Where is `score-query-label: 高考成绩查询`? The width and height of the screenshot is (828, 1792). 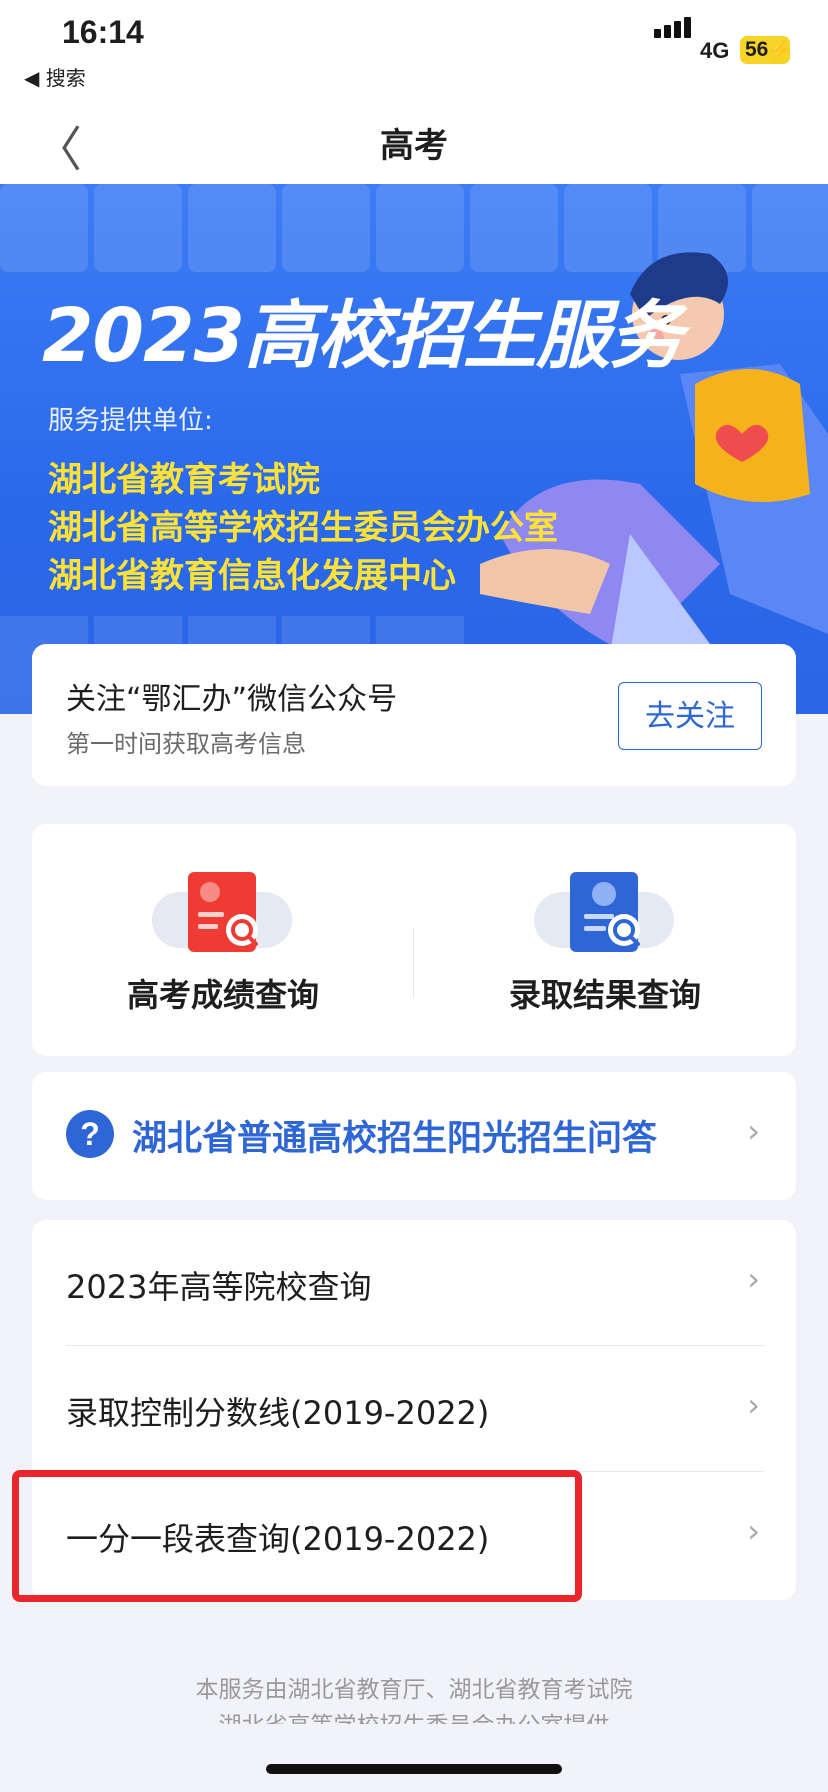 score-query-label: 高考成绩查询 is located at coordinates (222, 995).